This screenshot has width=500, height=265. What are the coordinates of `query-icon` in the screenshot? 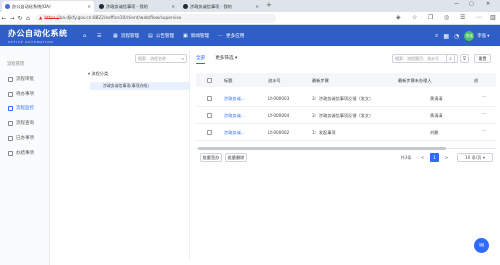 It's located at (10, 123).